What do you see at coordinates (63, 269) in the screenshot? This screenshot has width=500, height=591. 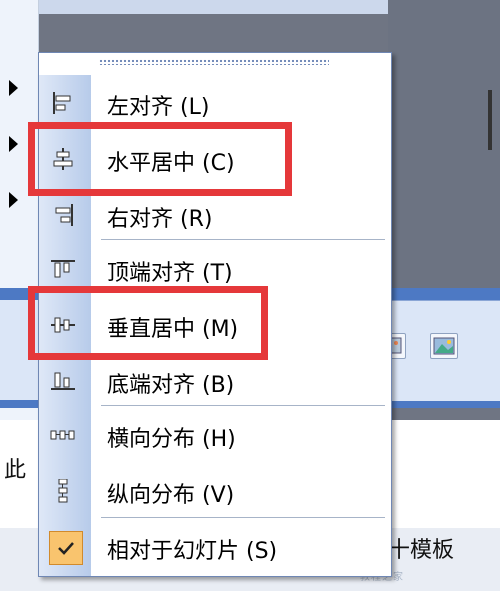 I see `align-top-icon` at bounding box center [63, 269].